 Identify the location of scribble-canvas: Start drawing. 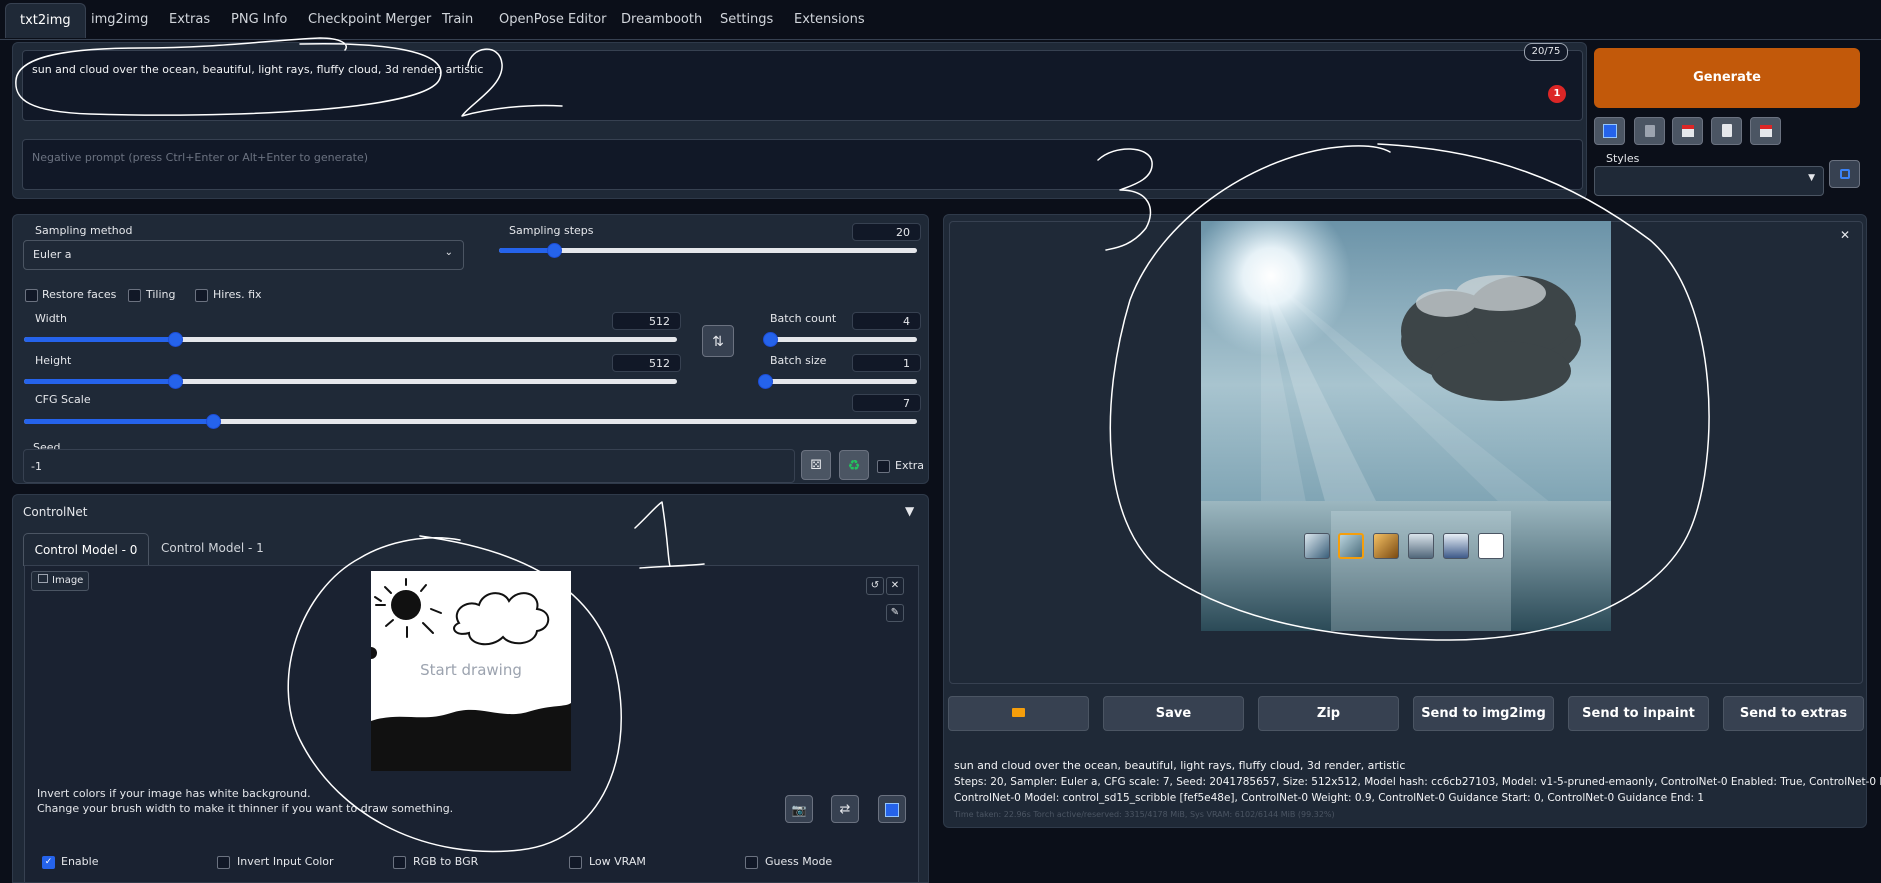
(471, 671).